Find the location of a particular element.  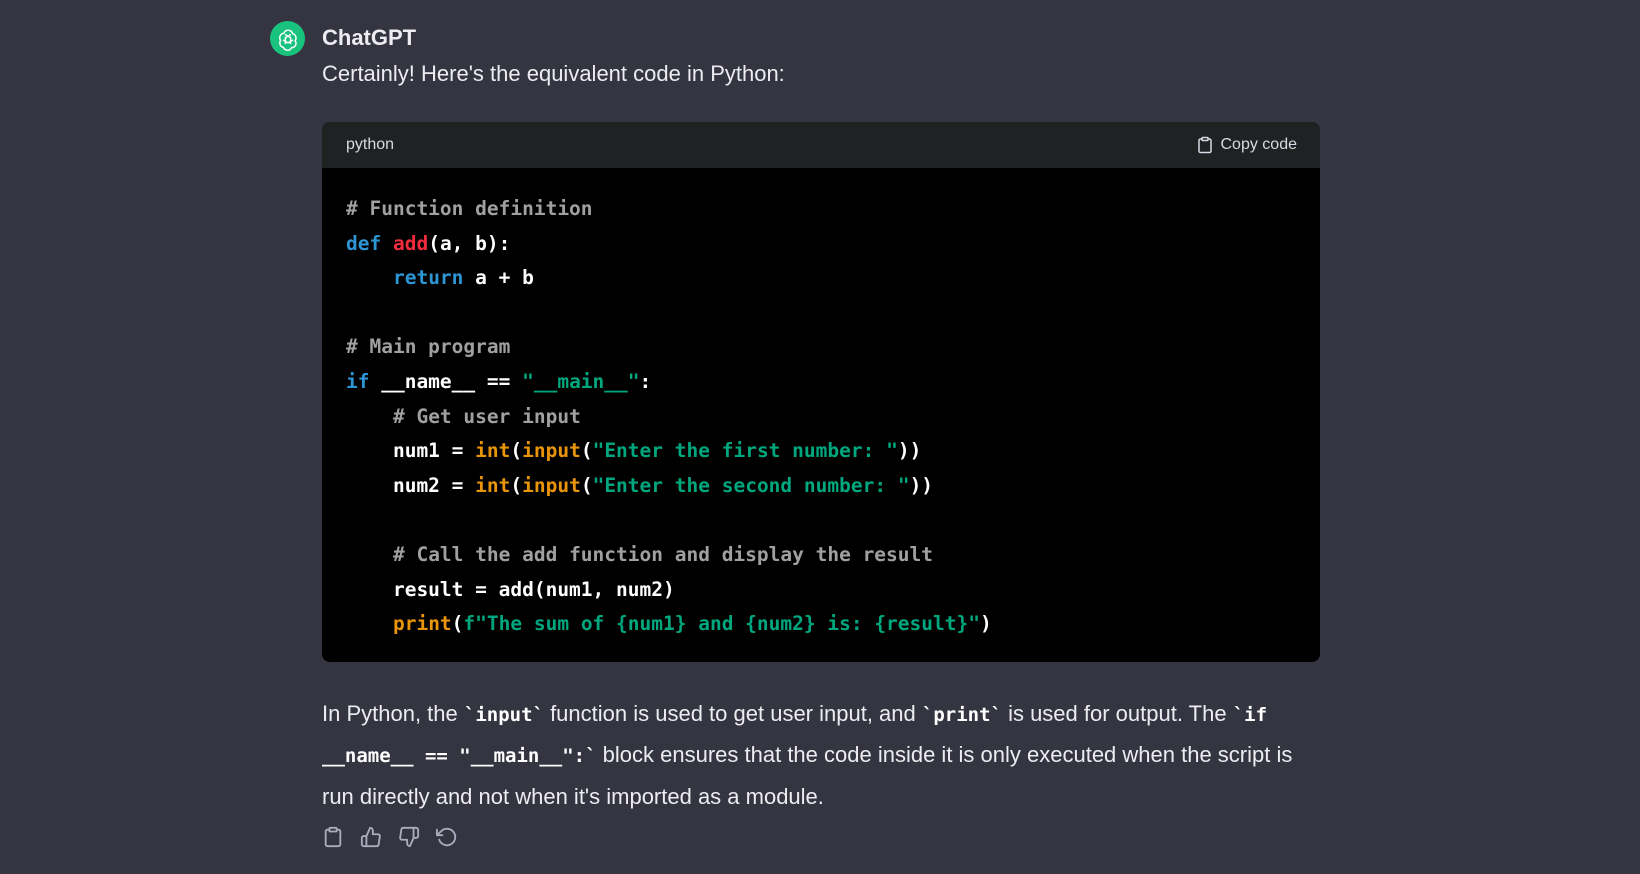

thumbs-down-button is located at coordinates (409, 837).